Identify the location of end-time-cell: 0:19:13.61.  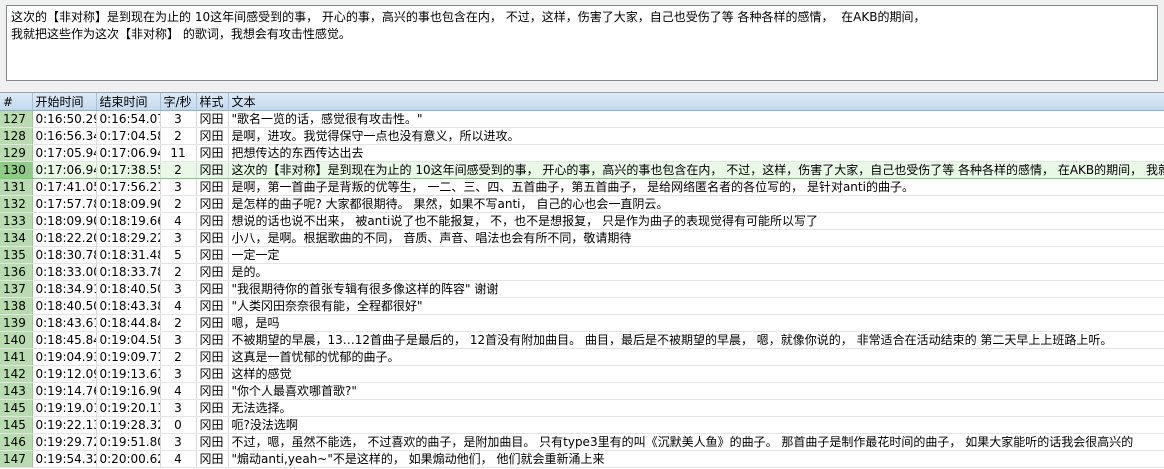
(128, 374).